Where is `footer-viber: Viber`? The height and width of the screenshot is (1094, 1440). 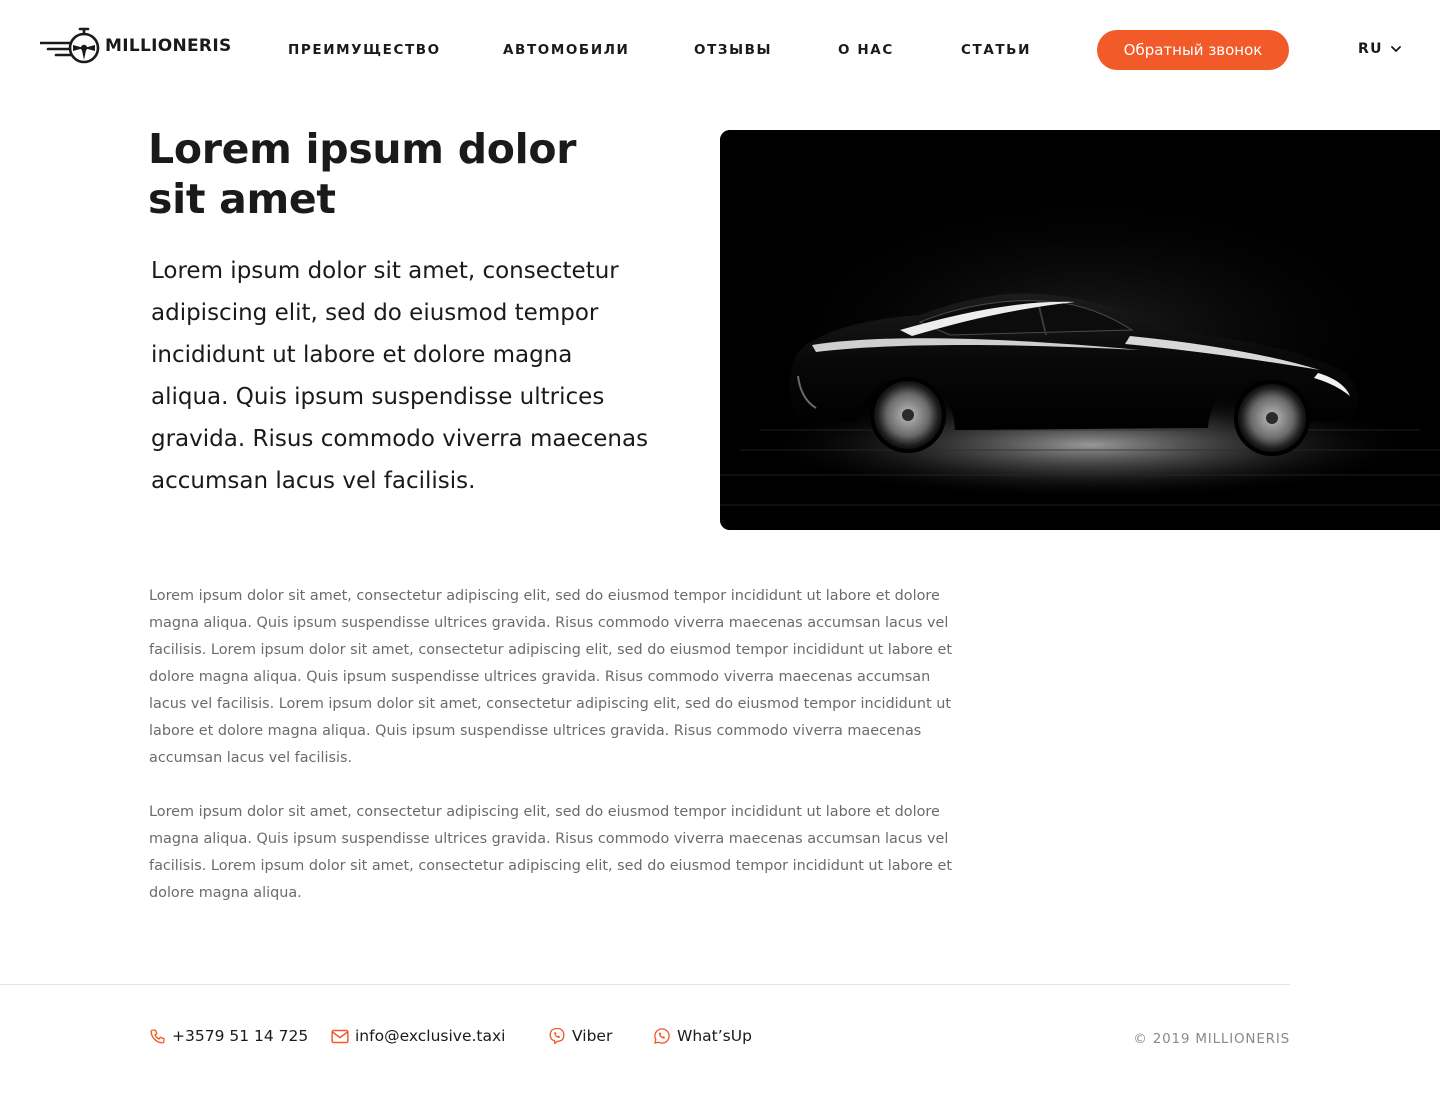 footer-viber: Viber is located at coordinates (592, 1036).